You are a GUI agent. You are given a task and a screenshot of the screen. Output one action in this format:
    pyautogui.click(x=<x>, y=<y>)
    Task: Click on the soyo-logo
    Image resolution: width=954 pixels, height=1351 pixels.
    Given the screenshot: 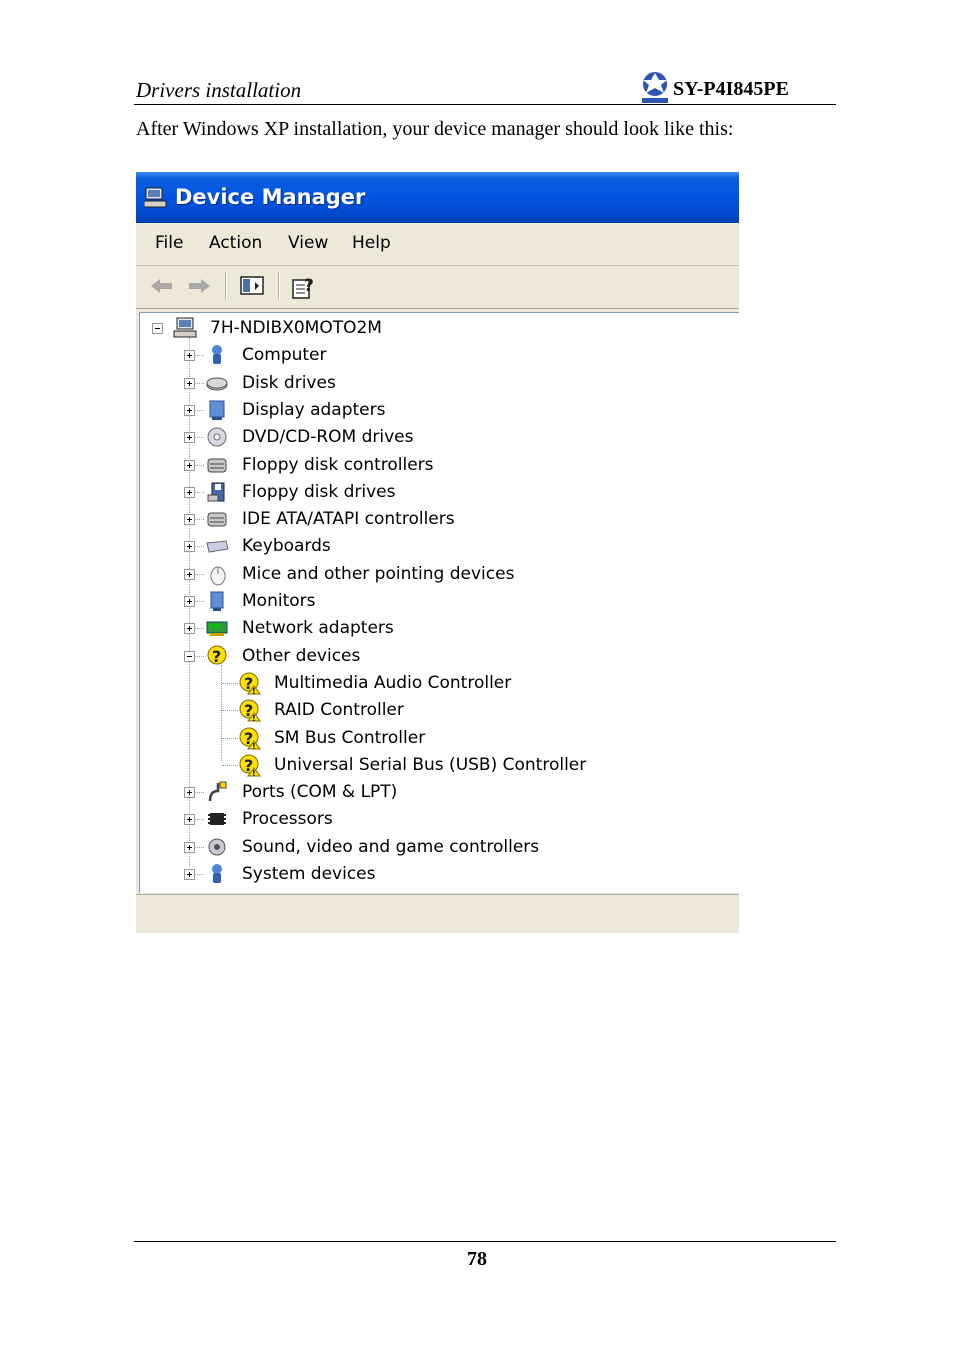 What is the action you would take?
    pyautogui.click(x=655, y=87)
    